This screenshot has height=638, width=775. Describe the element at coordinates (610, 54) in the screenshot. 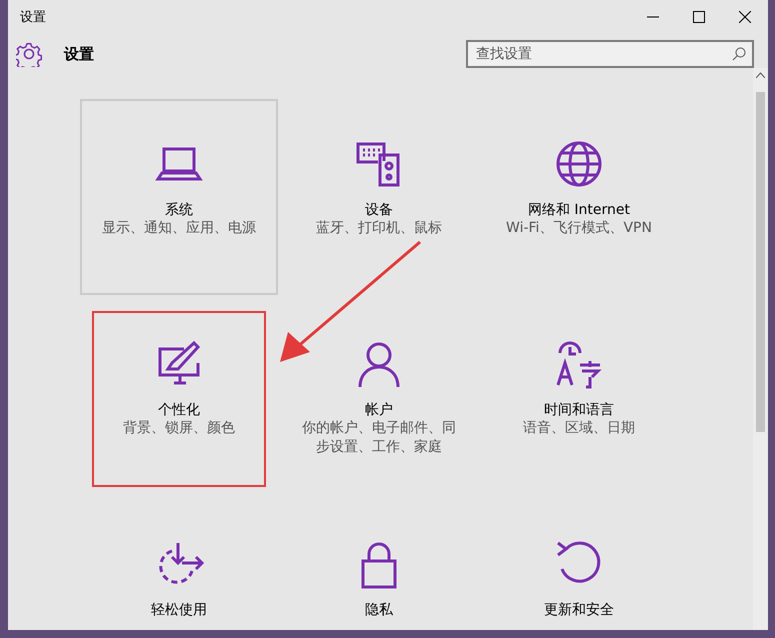

I see `search-field: 查找设置` at that location.